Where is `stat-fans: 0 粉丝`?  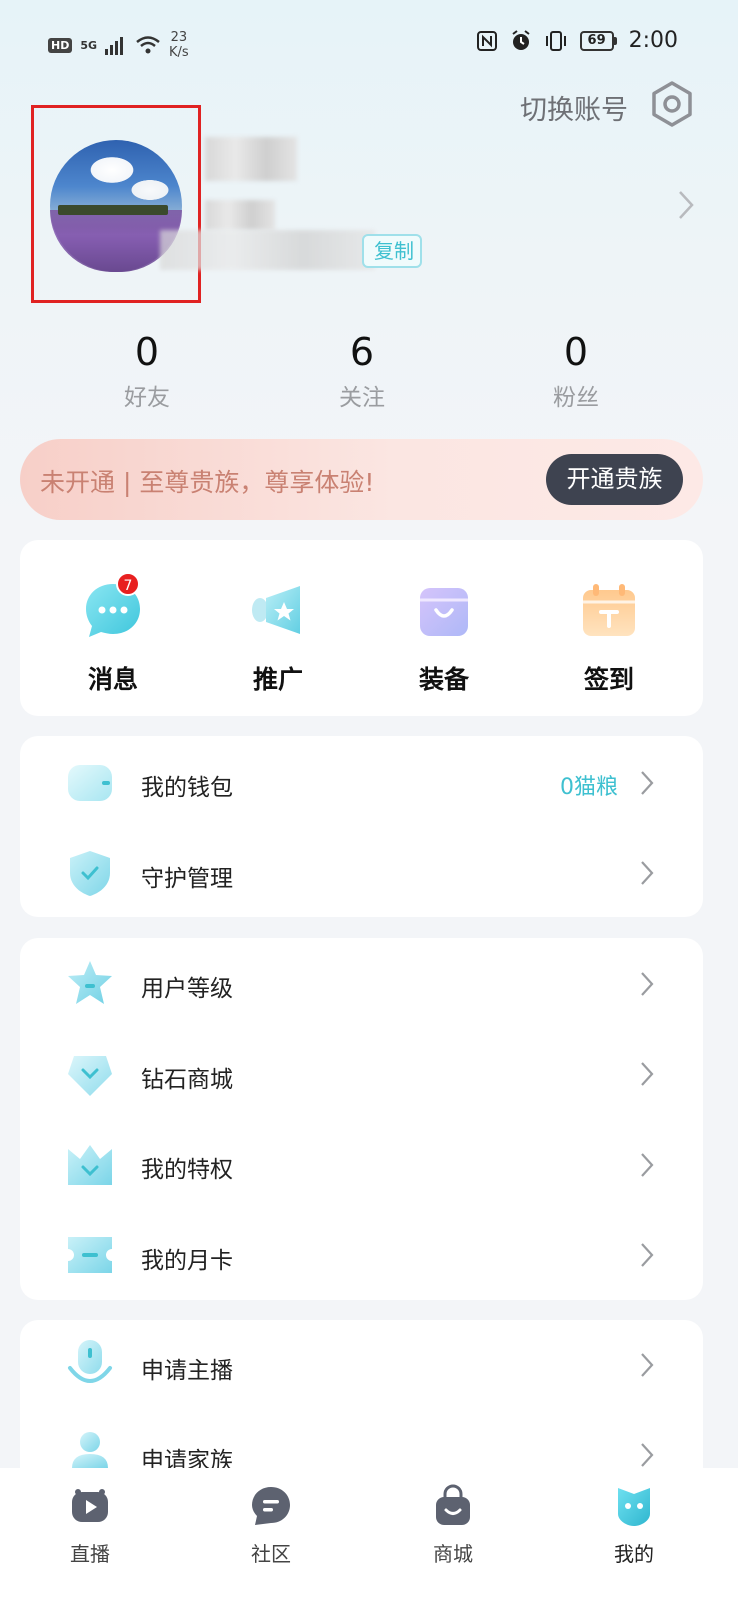
stat-fans: 0 粉丝 is located at coordinates (576, 371).